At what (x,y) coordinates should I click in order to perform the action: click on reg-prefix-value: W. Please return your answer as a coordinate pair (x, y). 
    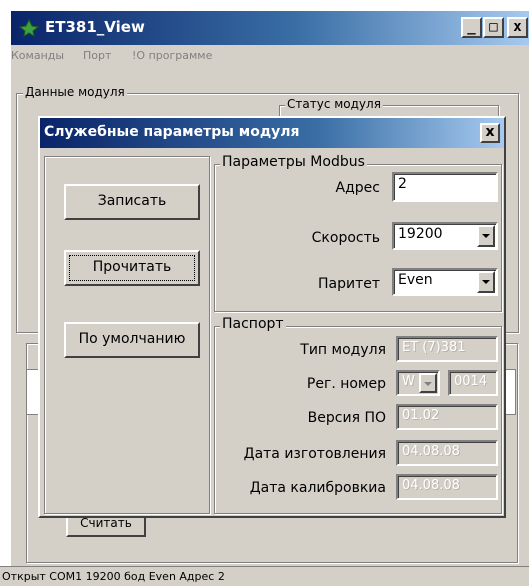
    Looking at the image, I should click on (408, 381).